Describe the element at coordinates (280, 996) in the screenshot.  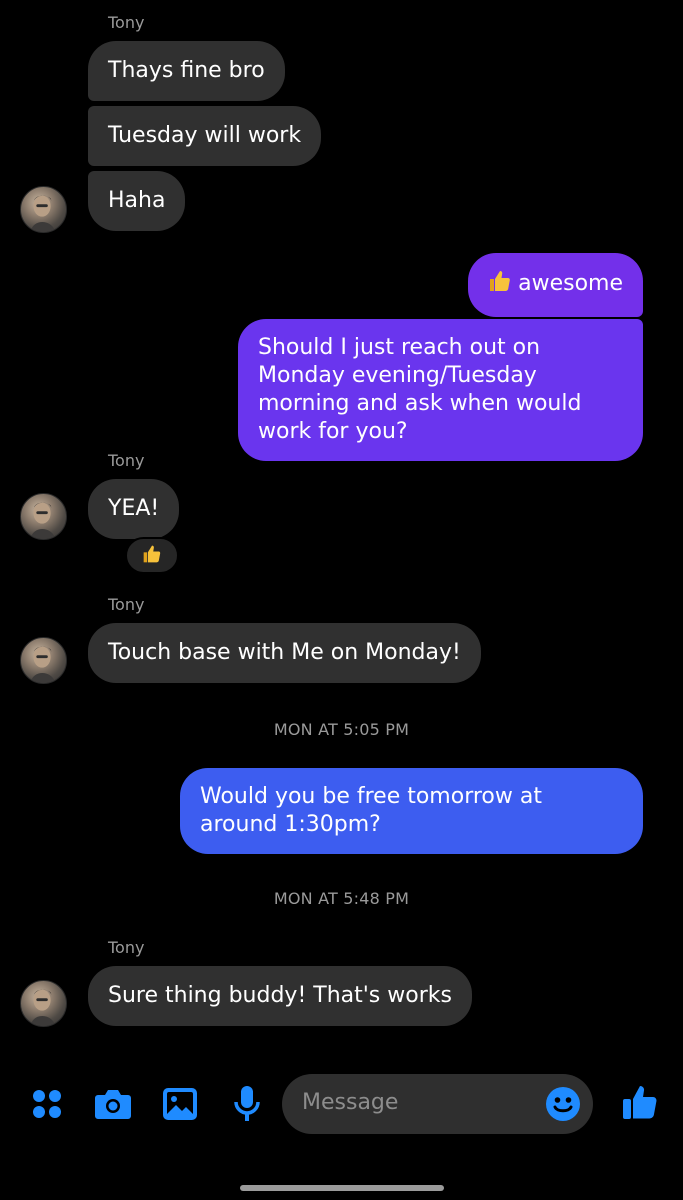
I see `message-bubble-incoming: Sure thing buddy! That's works` at that location.